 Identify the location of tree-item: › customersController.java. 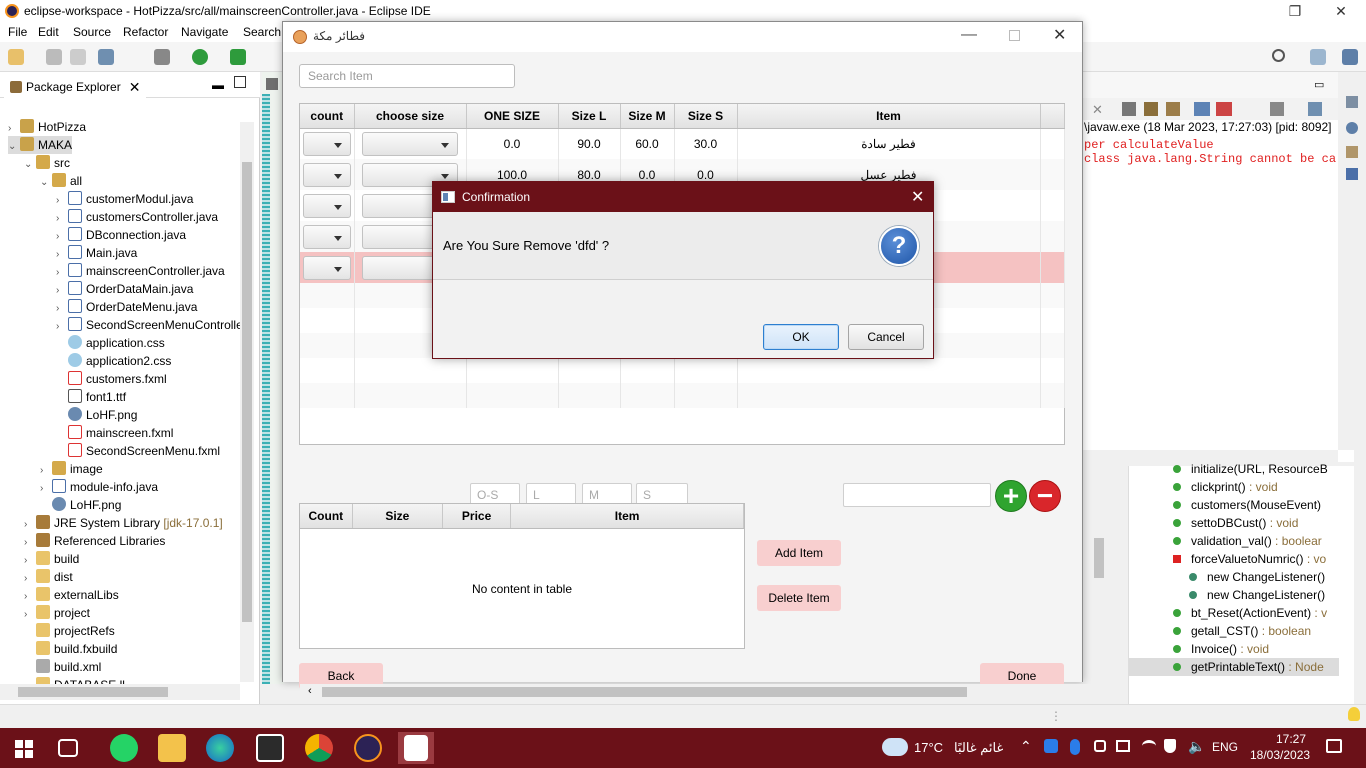
(137, 217).